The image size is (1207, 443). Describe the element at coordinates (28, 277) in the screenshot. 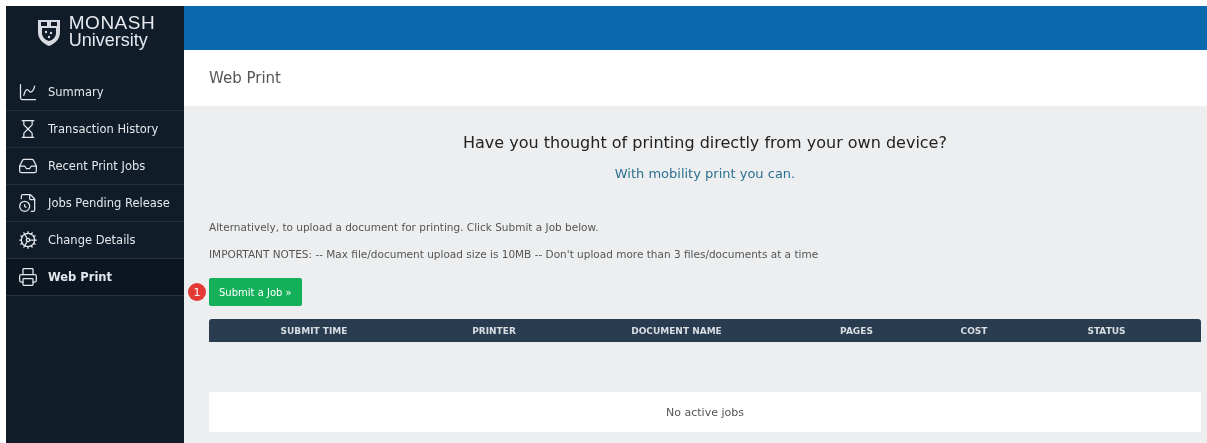

I see `printer-icon` at that location.